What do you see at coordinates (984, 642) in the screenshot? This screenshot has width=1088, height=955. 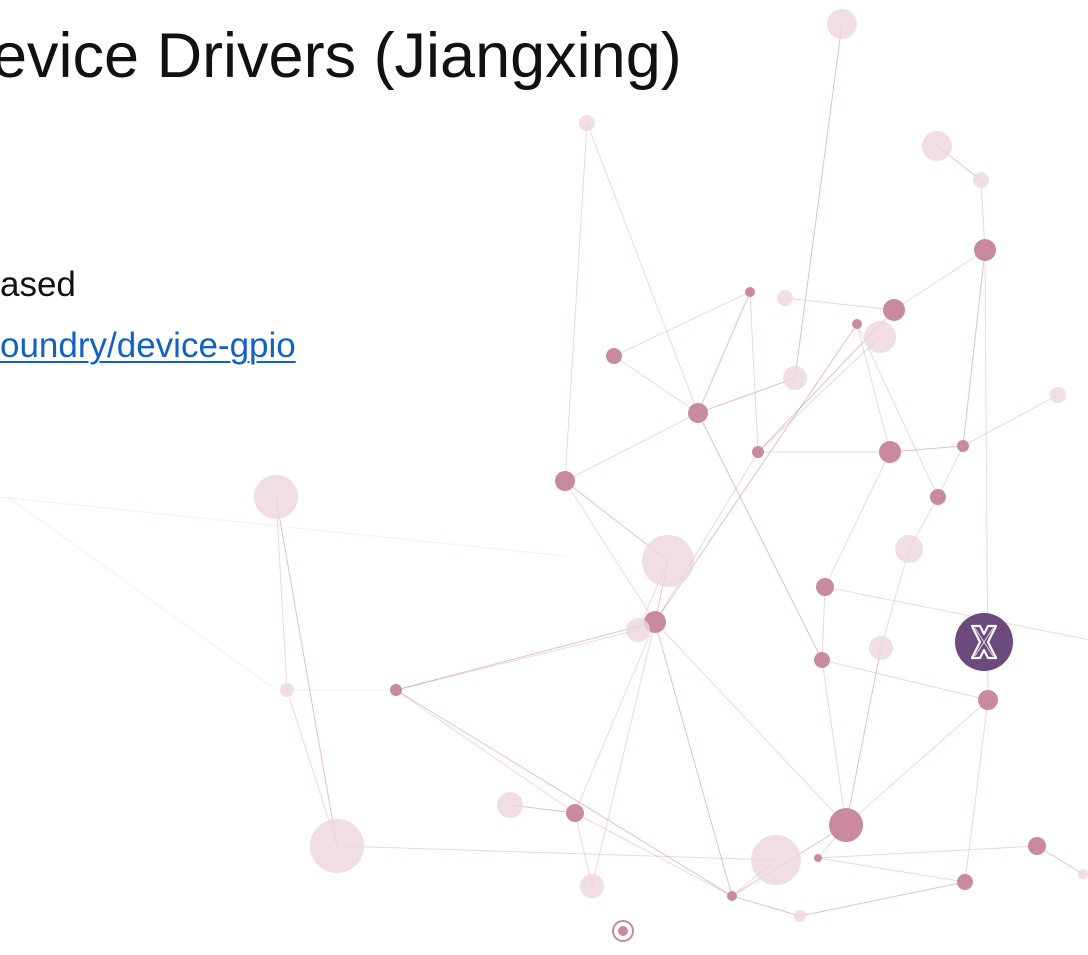 I see `x-logo-icon` at bounding box center [984, 642].